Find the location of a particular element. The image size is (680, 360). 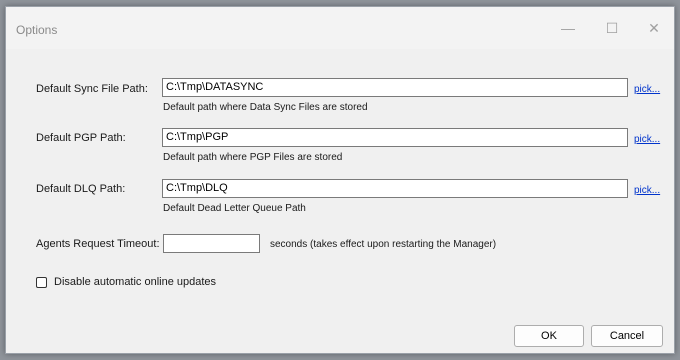

disable-updates-label: Disable automatic online updates is located at coordinates (135, 282).